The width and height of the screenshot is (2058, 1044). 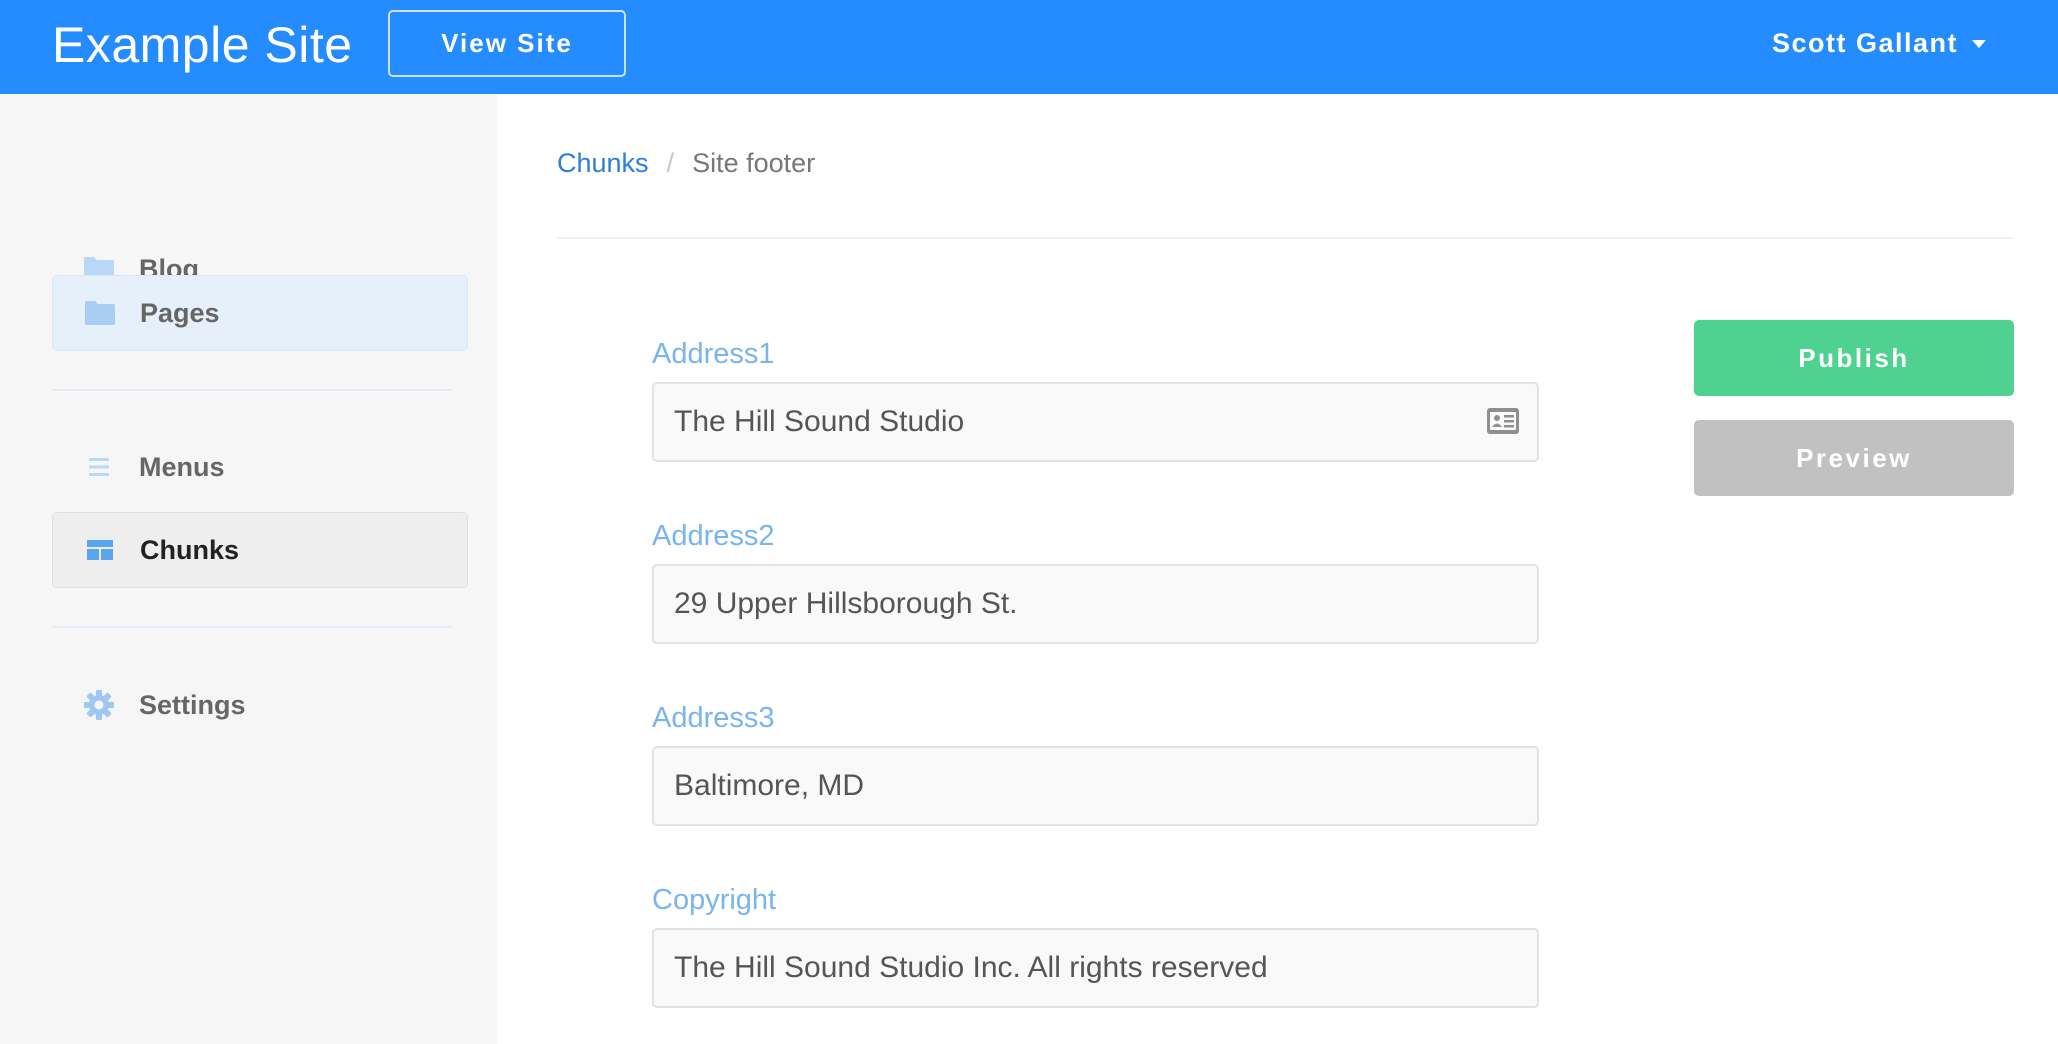 What do you see at coordinates (190, 549) in the screenshot?
I see `sidebar-item-label: Chunks` at bounding box center [190, 549].